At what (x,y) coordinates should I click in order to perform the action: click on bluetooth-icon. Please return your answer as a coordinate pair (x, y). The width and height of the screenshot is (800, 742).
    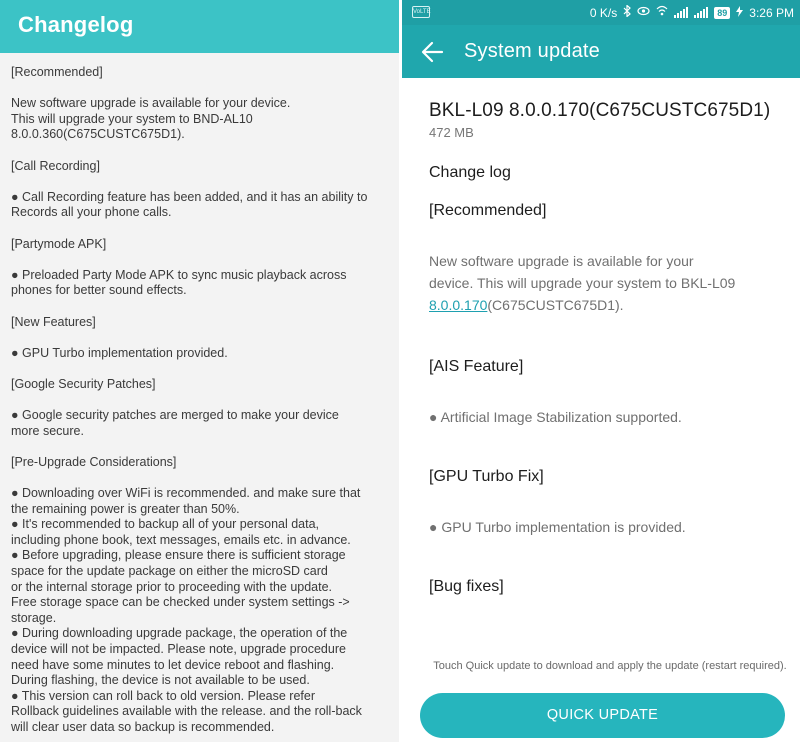
    Looking at the image, I should click on (627, 12).